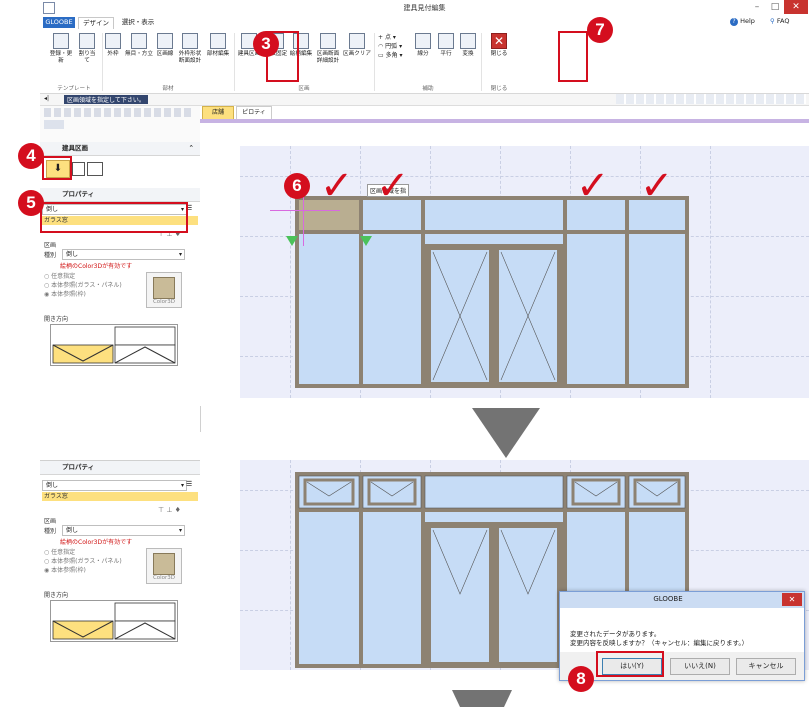  What do you see at coordinates (757, 7) in the screenshot?
I see `minimize-button: –` at bounding box center [757, 7].